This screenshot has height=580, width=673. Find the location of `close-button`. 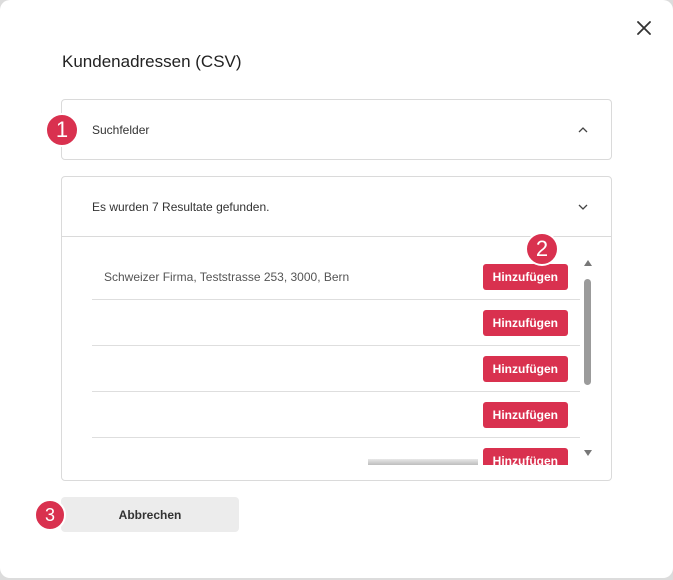

close-button is located at coordinates (644, 28).